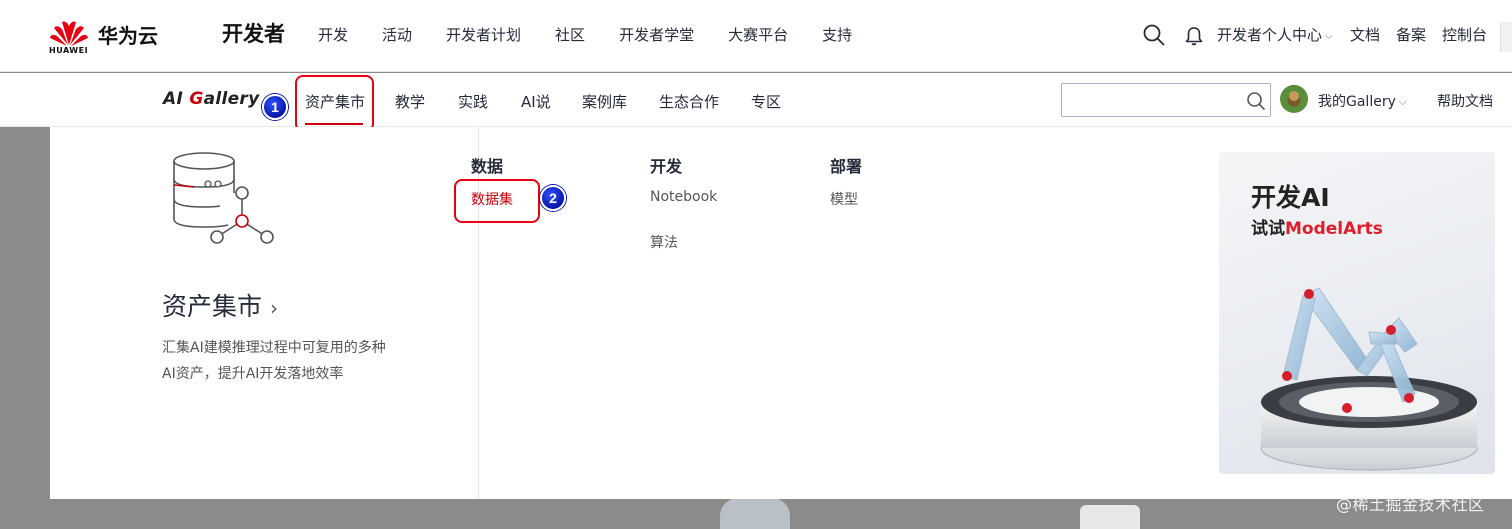 This screenshot has height=529, width=1512. What do you see at coordinates (604, 101) in the screenshot?
I see `tab-case-library: 案例库` at bounding box center [604, 101].